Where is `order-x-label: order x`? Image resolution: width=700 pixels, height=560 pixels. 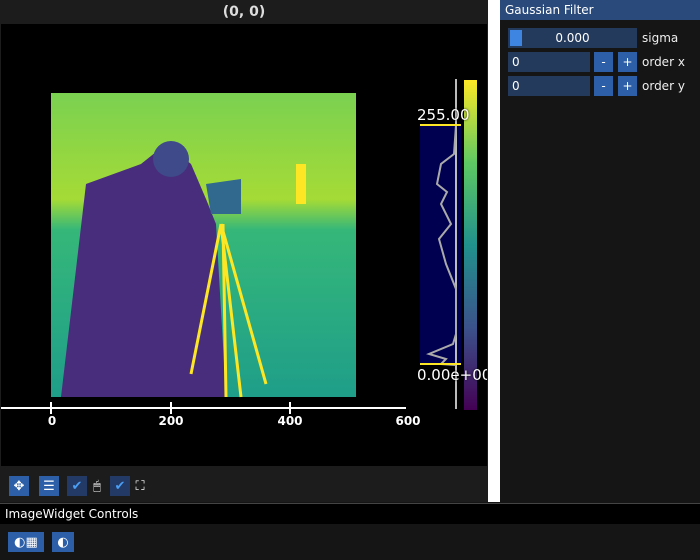
order-x-label: order x is located at coordinates (663, 62).